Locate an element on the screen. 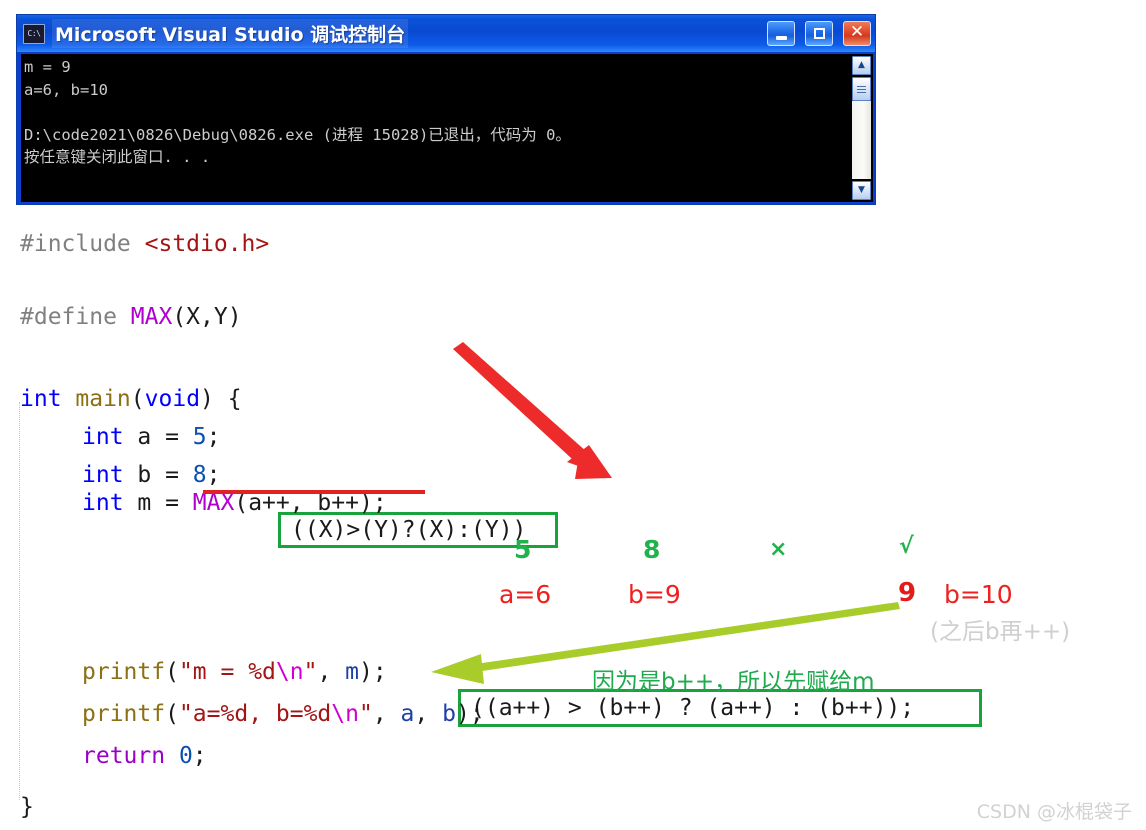 Image resolution: width=1146 pixels, height=830 pixels. minimize-icon is located at coordinates (781, 37).